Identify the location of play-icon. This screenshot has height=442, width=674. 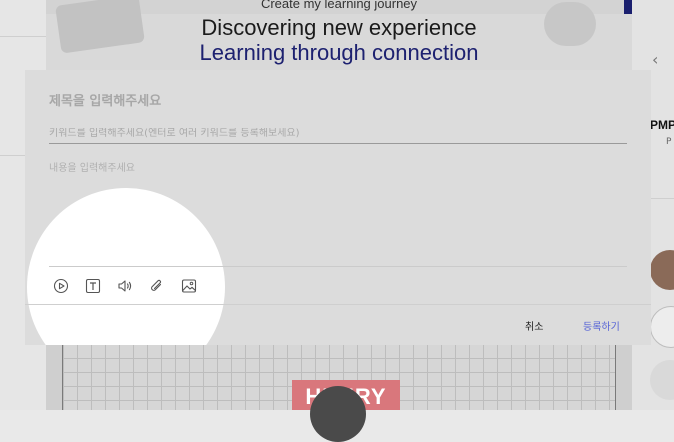
(338, 414).